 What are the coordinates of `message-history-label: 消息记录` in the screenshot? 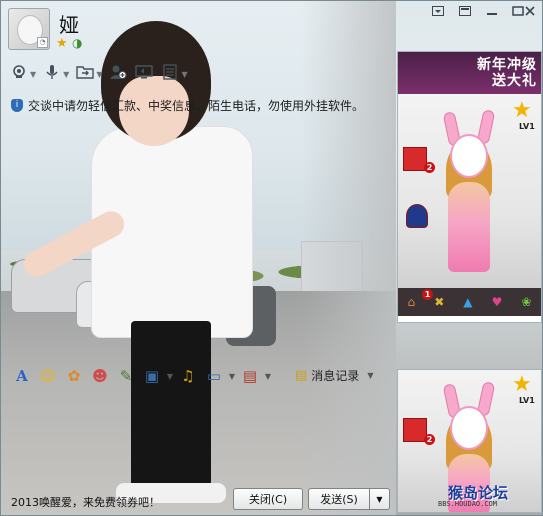 It's located at (335, 375).